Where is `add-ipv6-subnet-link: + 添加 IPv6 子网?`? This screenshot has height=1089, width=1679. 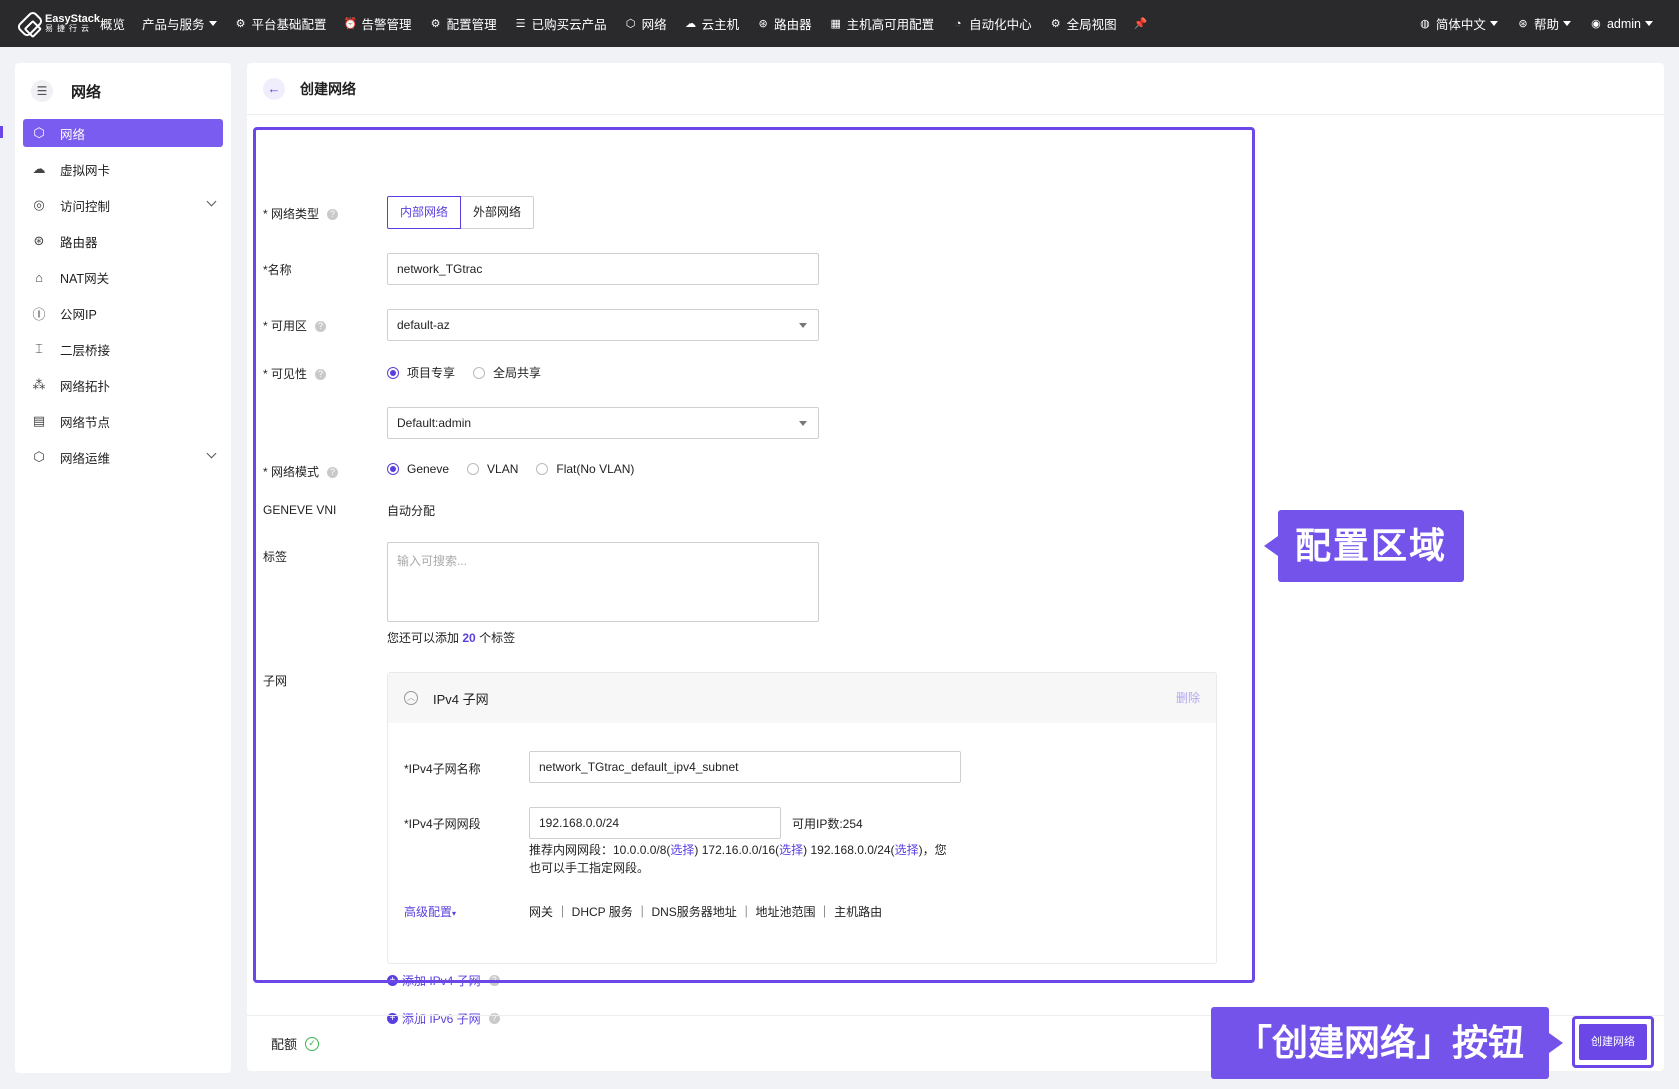 add-ipv6-subnet-link: + 添加 IPv6 子网? is located at coordinates (443, 1018).